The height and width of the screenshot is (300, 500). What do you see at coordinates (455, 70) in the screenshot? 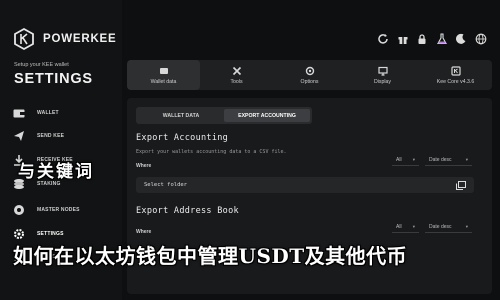
I see `kee-core-icon` at bounding box center [455, 70].